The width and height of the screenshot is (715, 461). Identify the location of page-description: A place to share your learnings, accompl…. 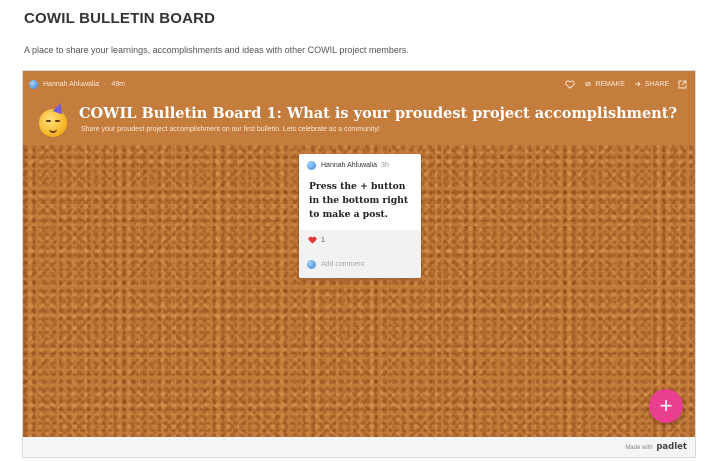
(216, 50).